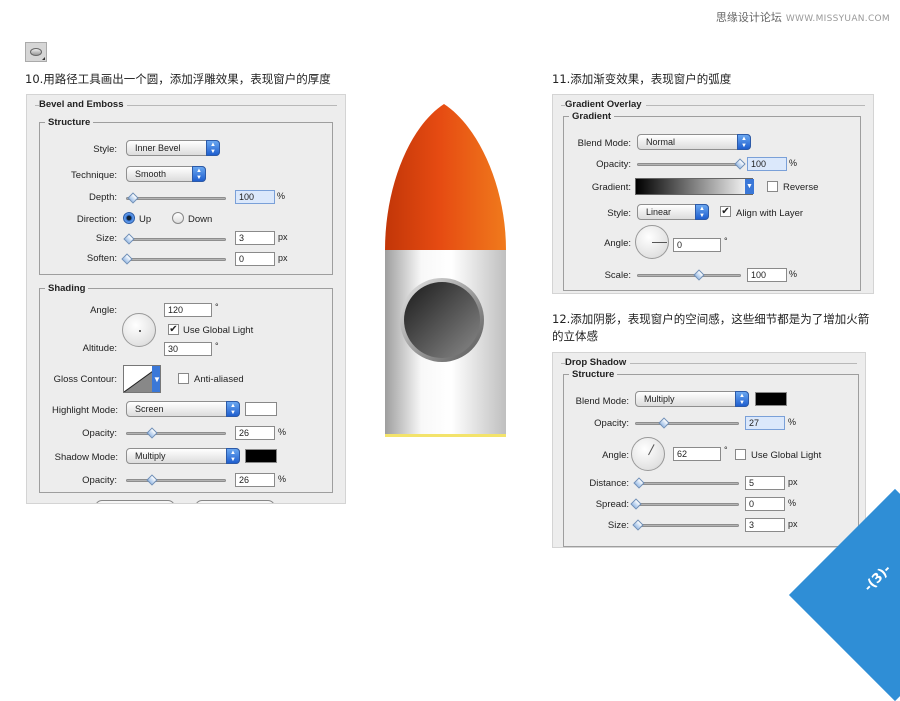 This screenshot has width=900, height=701. Describe the element at coordinates (255, 433) in the screenshot. I see `highlight-opacity-input: 26` at that location.